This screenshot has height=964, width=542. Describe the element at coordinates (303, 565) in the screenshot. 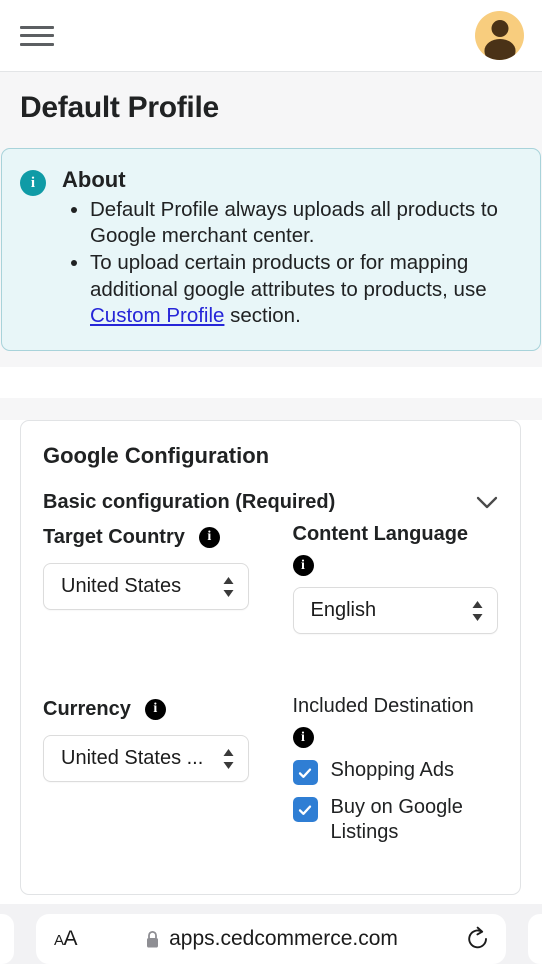

I see `content-language-info-icon: i` at that location.